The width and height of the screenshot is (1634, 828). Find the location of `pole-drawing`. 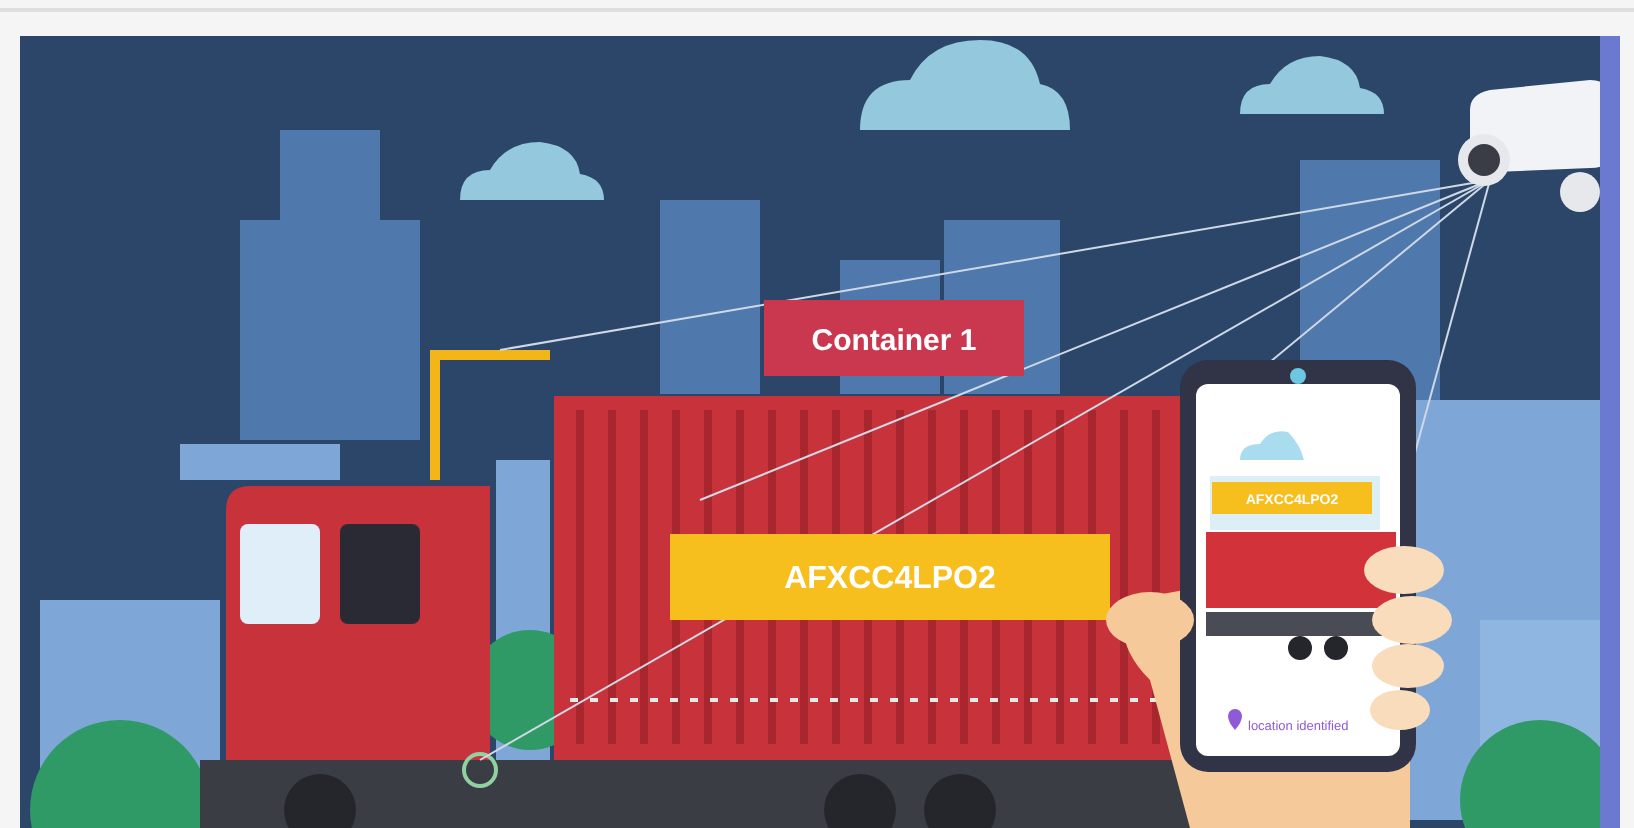

pole-drawing is located at coordinates (490, 415).